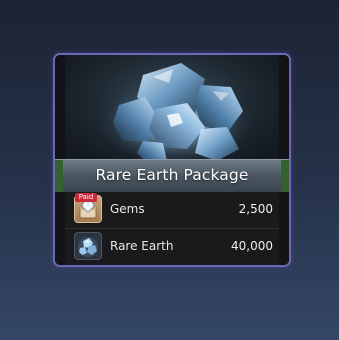 The height and width of the screenshot is (340, 339). I want to click on list-item-gems: Paid Gems 2,500, so click(172, 210).